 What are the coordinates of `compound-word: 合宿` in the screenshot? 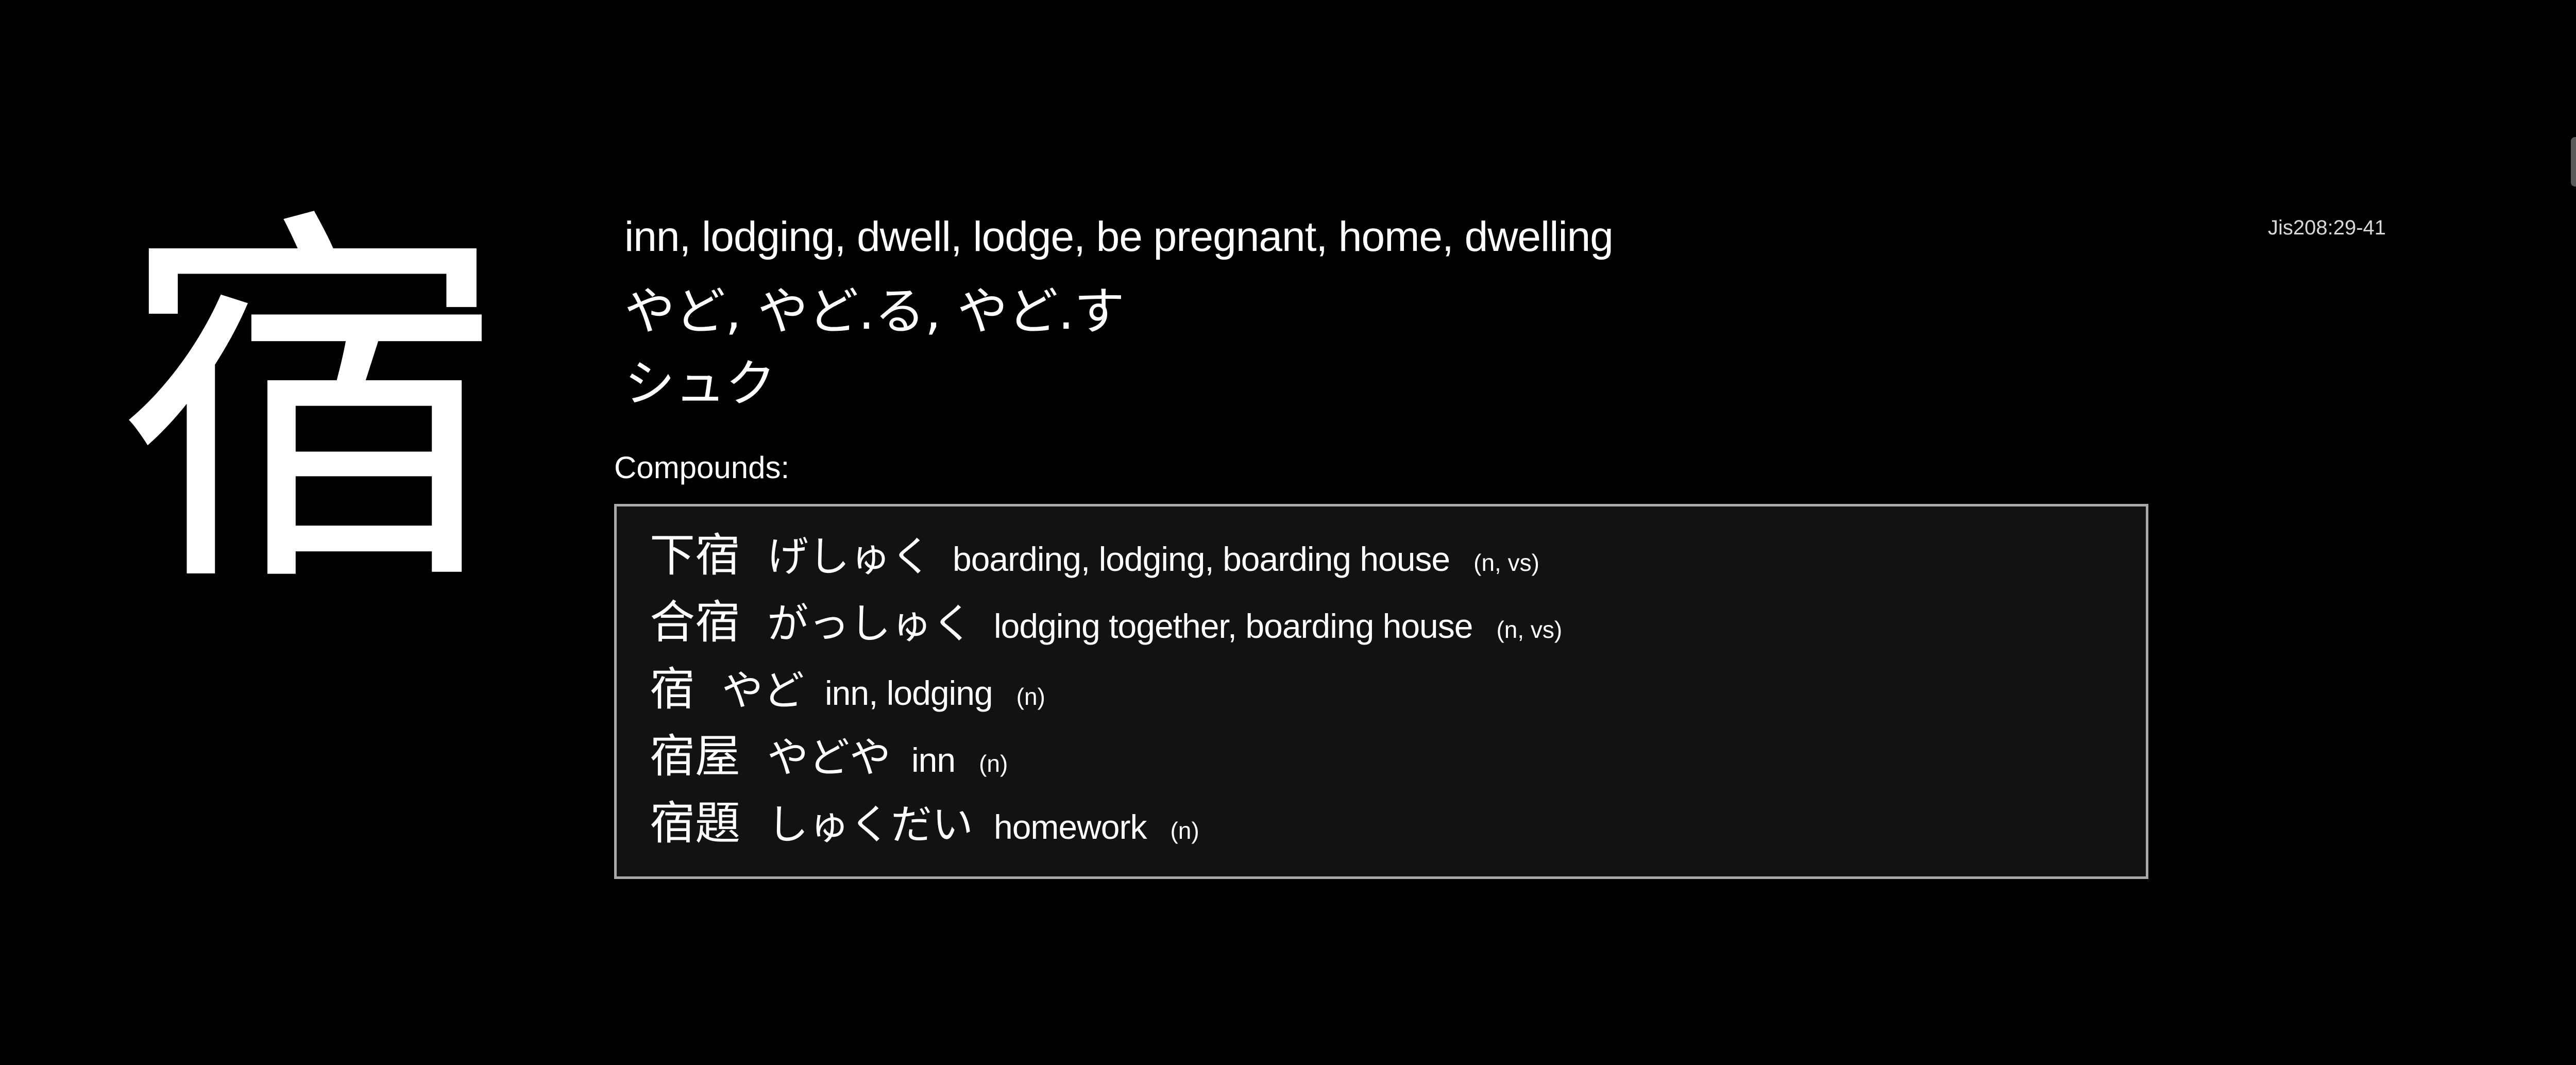 It's located at (695, 622).